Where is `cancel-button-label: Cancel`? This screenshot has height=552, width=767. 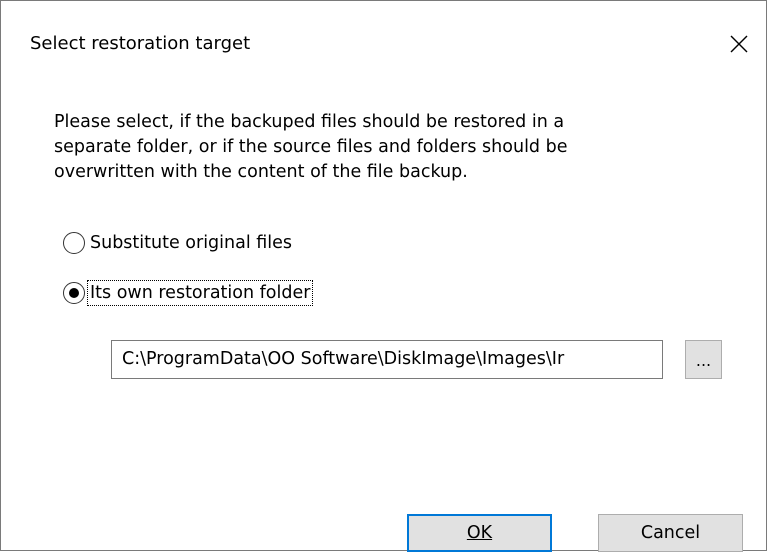 cancel-button-label: Cancel is located at coordinates (670, 533).